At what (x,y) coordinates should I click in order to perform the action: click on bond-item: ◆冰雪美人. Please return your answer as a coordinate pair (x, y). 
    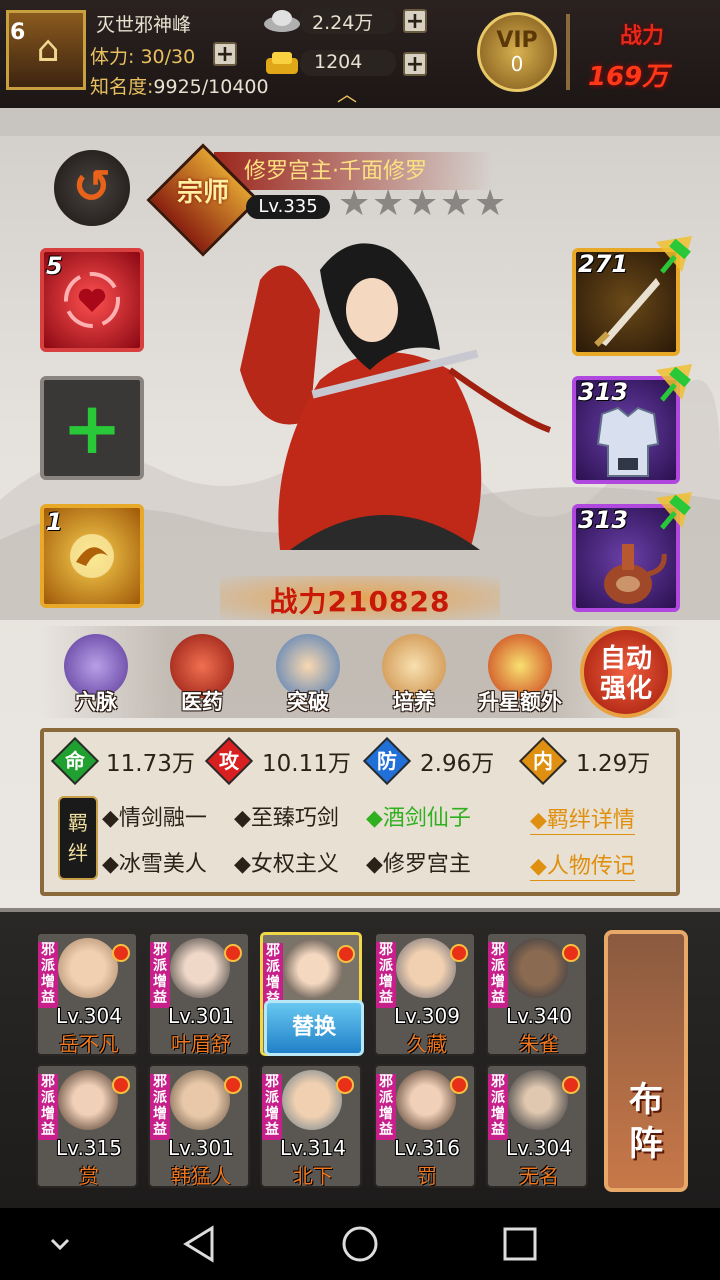
    Looking at the image, I should click on (154, 864).